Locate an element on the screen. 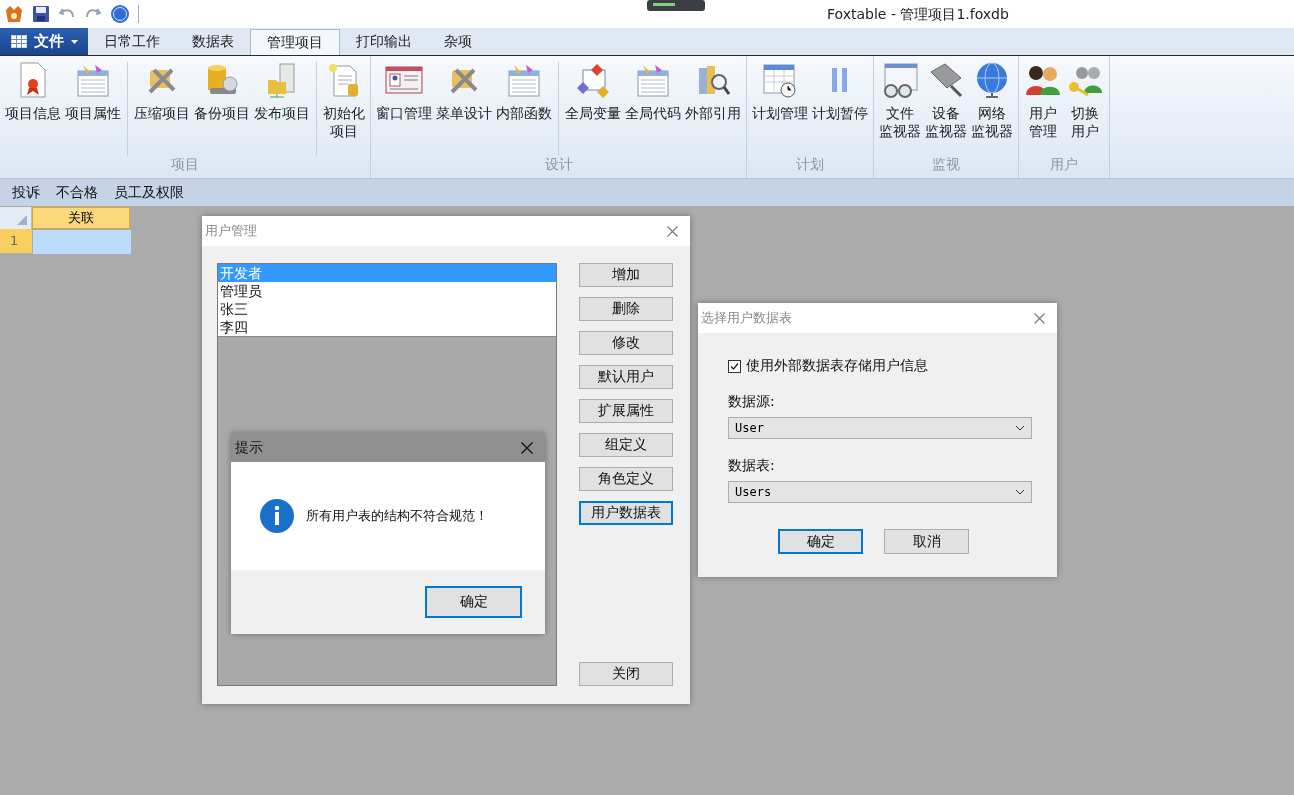  window-title: Foxtable - 管理项目1.foxdb is located at coordinates (918, 15).